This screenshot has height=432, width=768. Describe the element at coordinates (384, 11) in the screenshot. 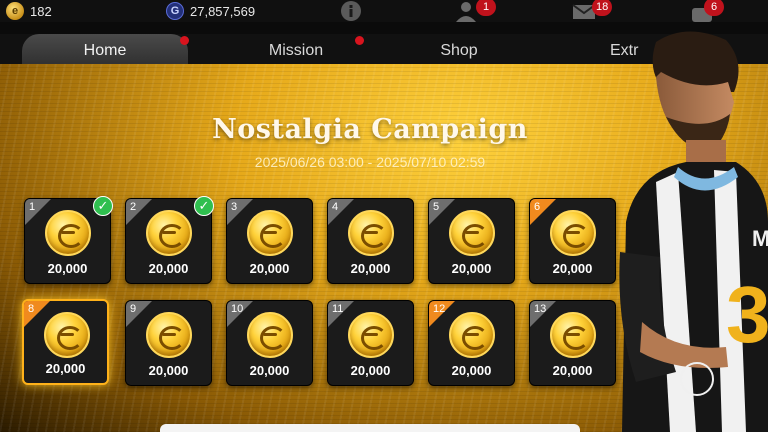

I see `status-bar: e 182 G 27,857,569 1 18 6` at that location.